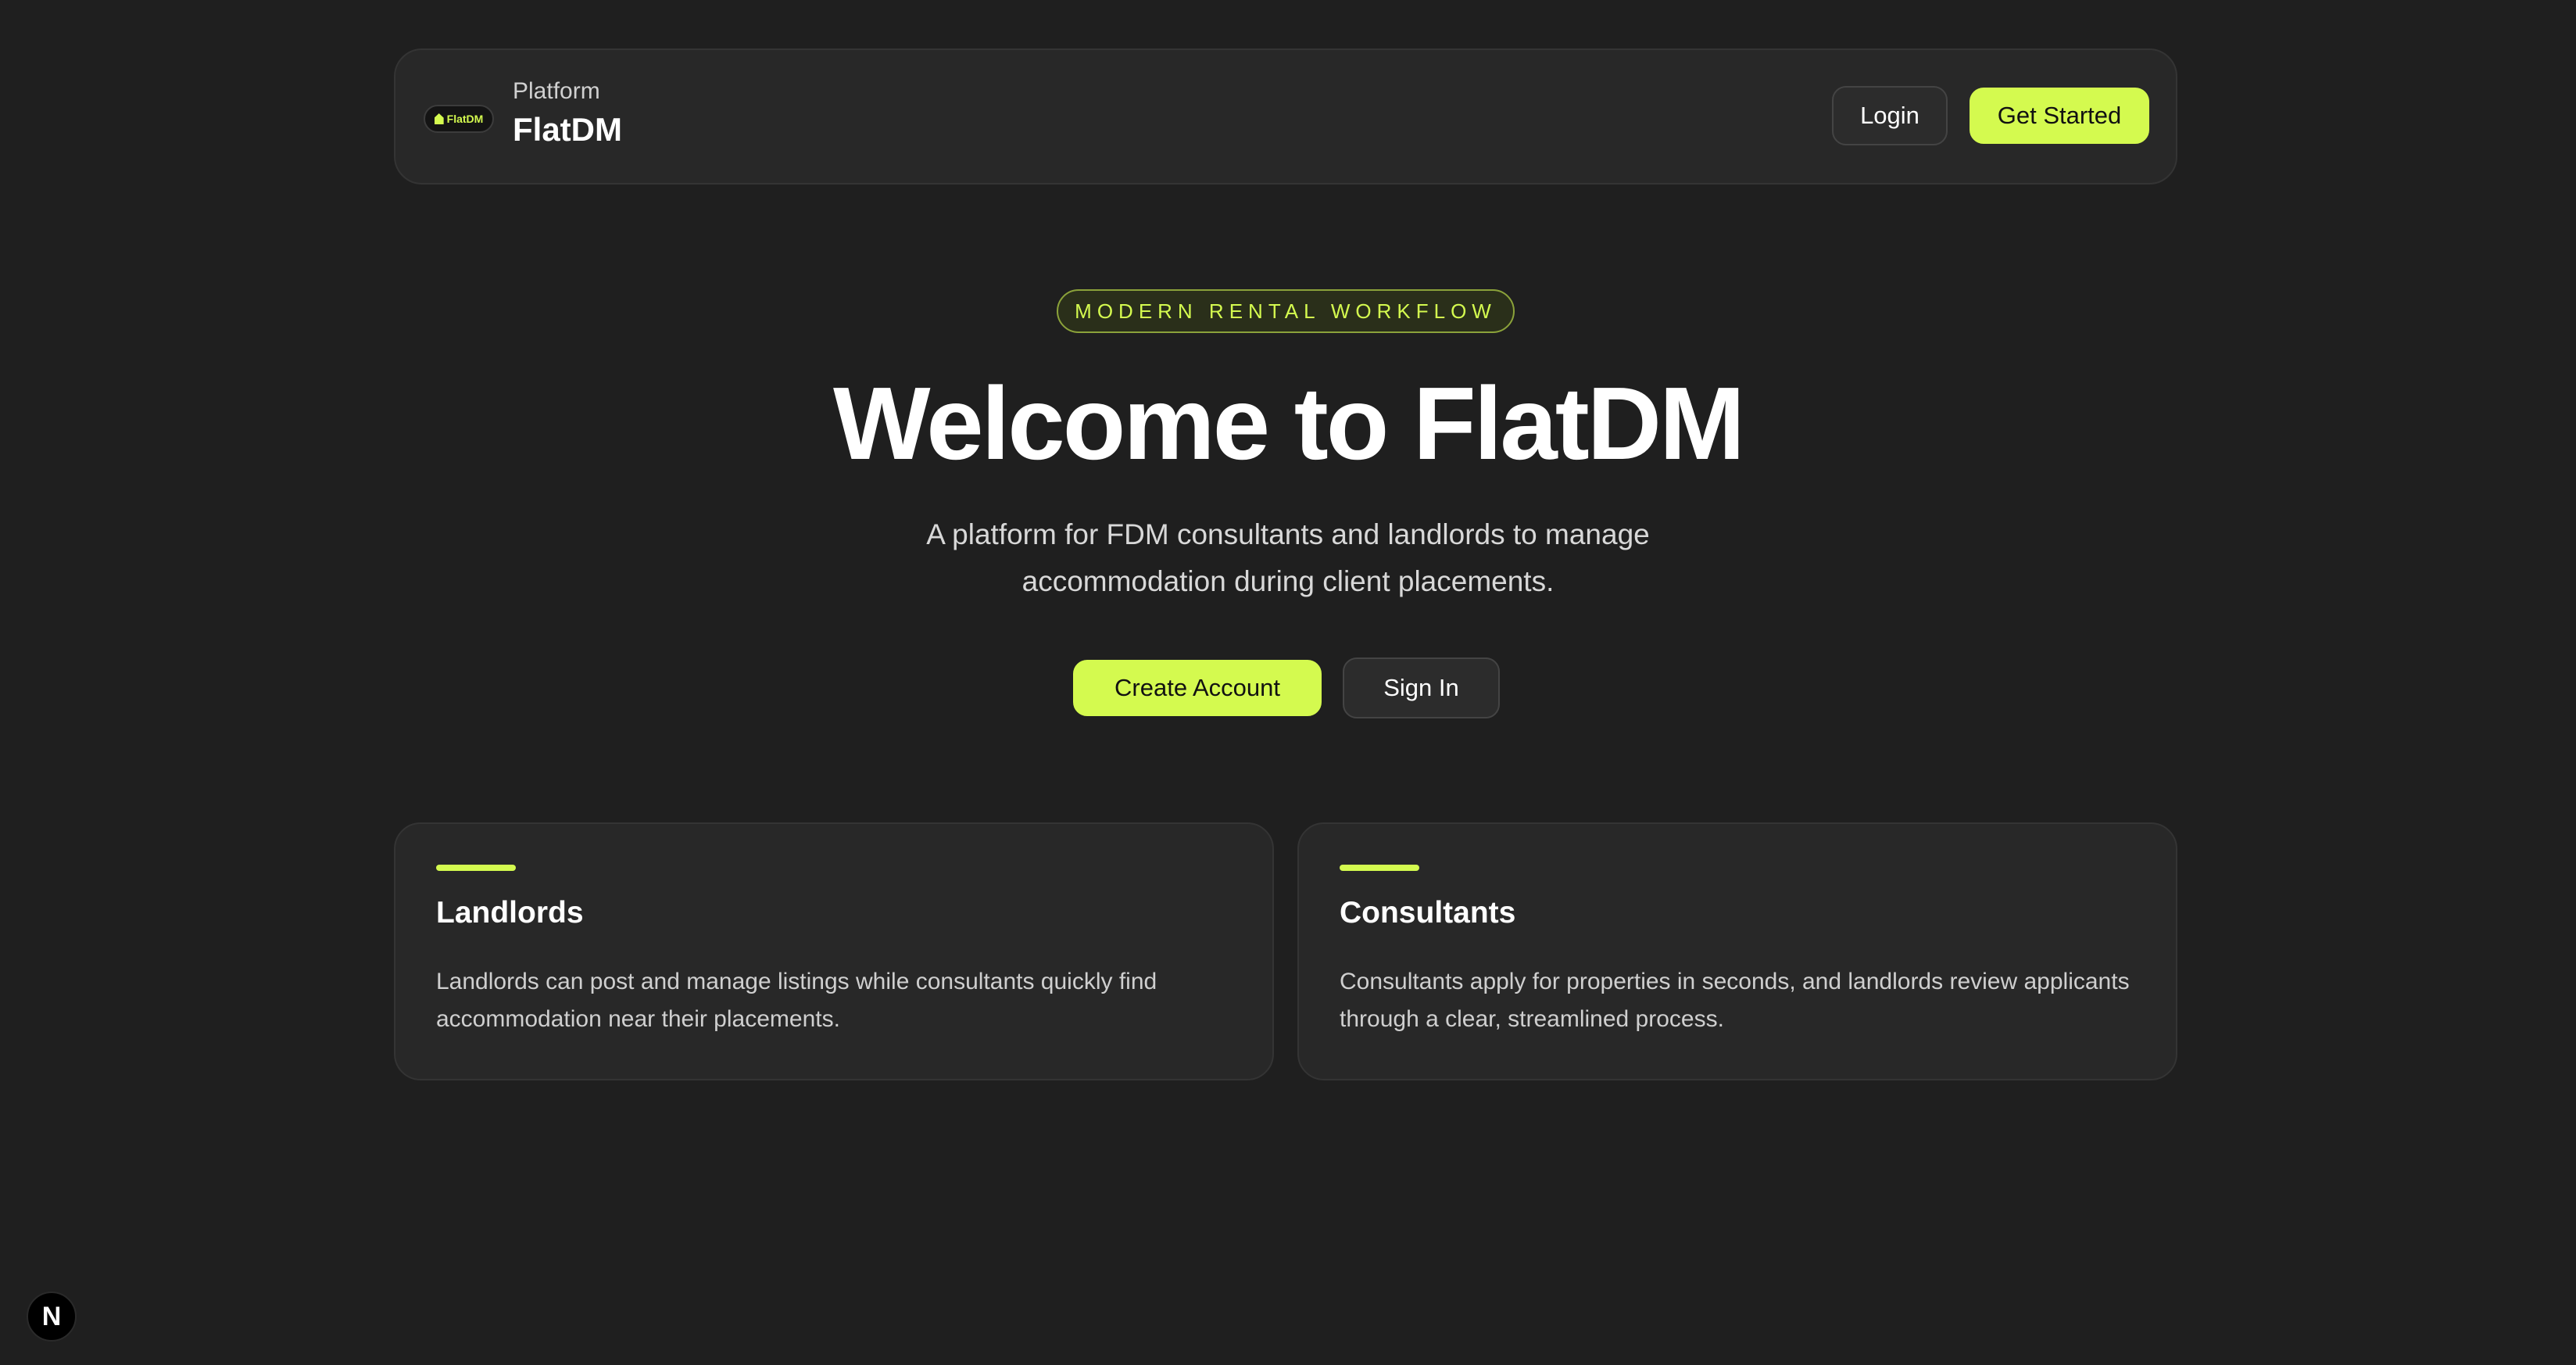 The height and width of the screenshot is (1365, 2576). I want to click on top-nav: FlatDM Platform FlatDM Login Get Started, so click(1285, 116).